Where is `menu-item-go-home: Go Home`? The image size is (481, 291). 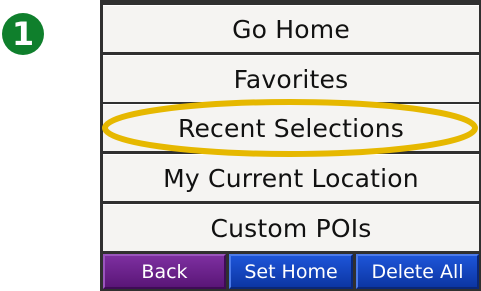 menu-item-go-home: Go Home is located at coordinates (291, 28).